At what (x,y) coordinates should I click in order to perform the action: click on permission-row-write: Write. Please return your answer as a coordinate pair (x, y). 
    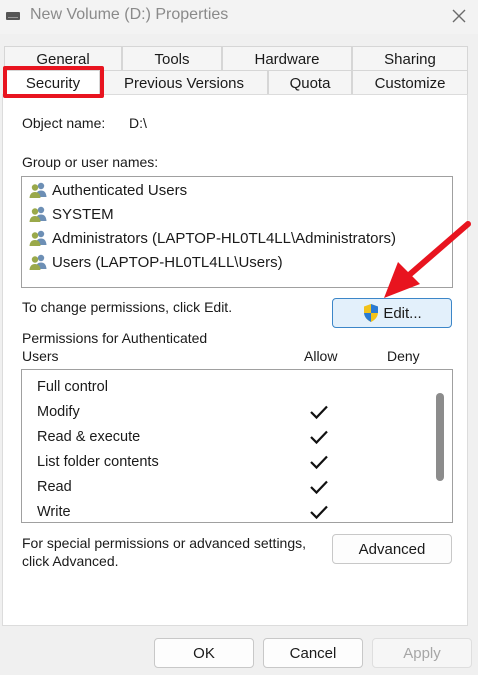
    Looking at the image, I should click on (227, 511).